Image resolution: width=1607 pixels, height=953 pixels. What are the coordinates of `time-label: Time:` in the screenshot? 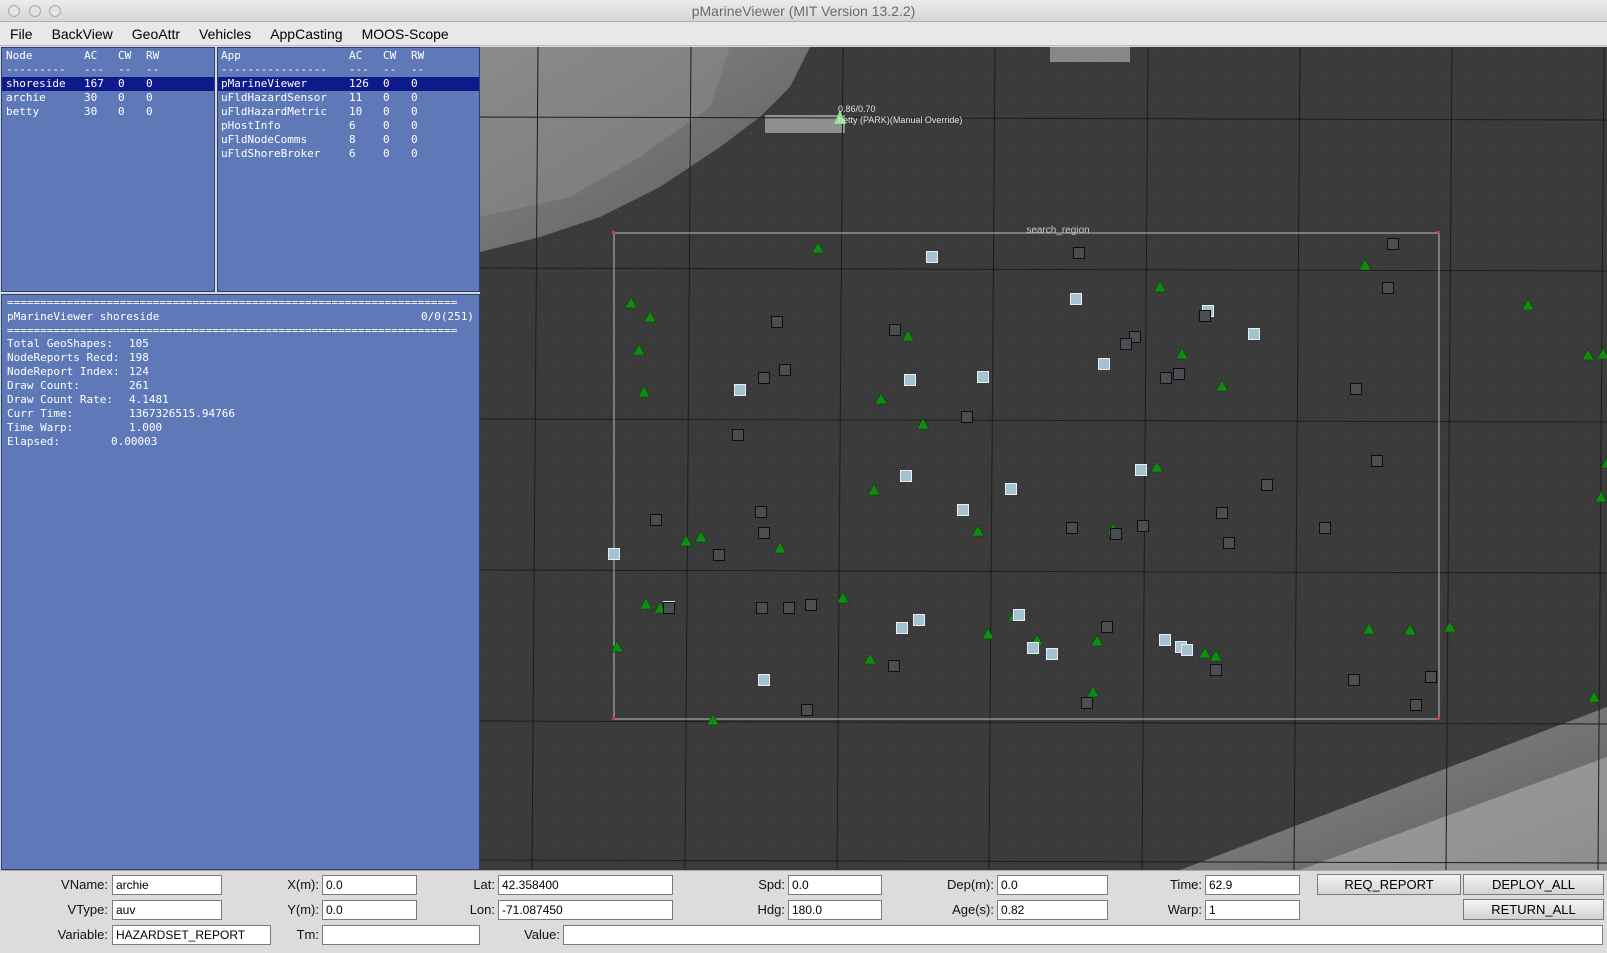 It's located at (1185, 884).